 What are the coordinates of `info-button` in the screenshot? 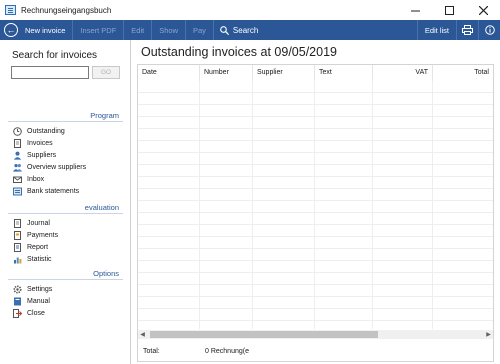 It's located at (489, 30).